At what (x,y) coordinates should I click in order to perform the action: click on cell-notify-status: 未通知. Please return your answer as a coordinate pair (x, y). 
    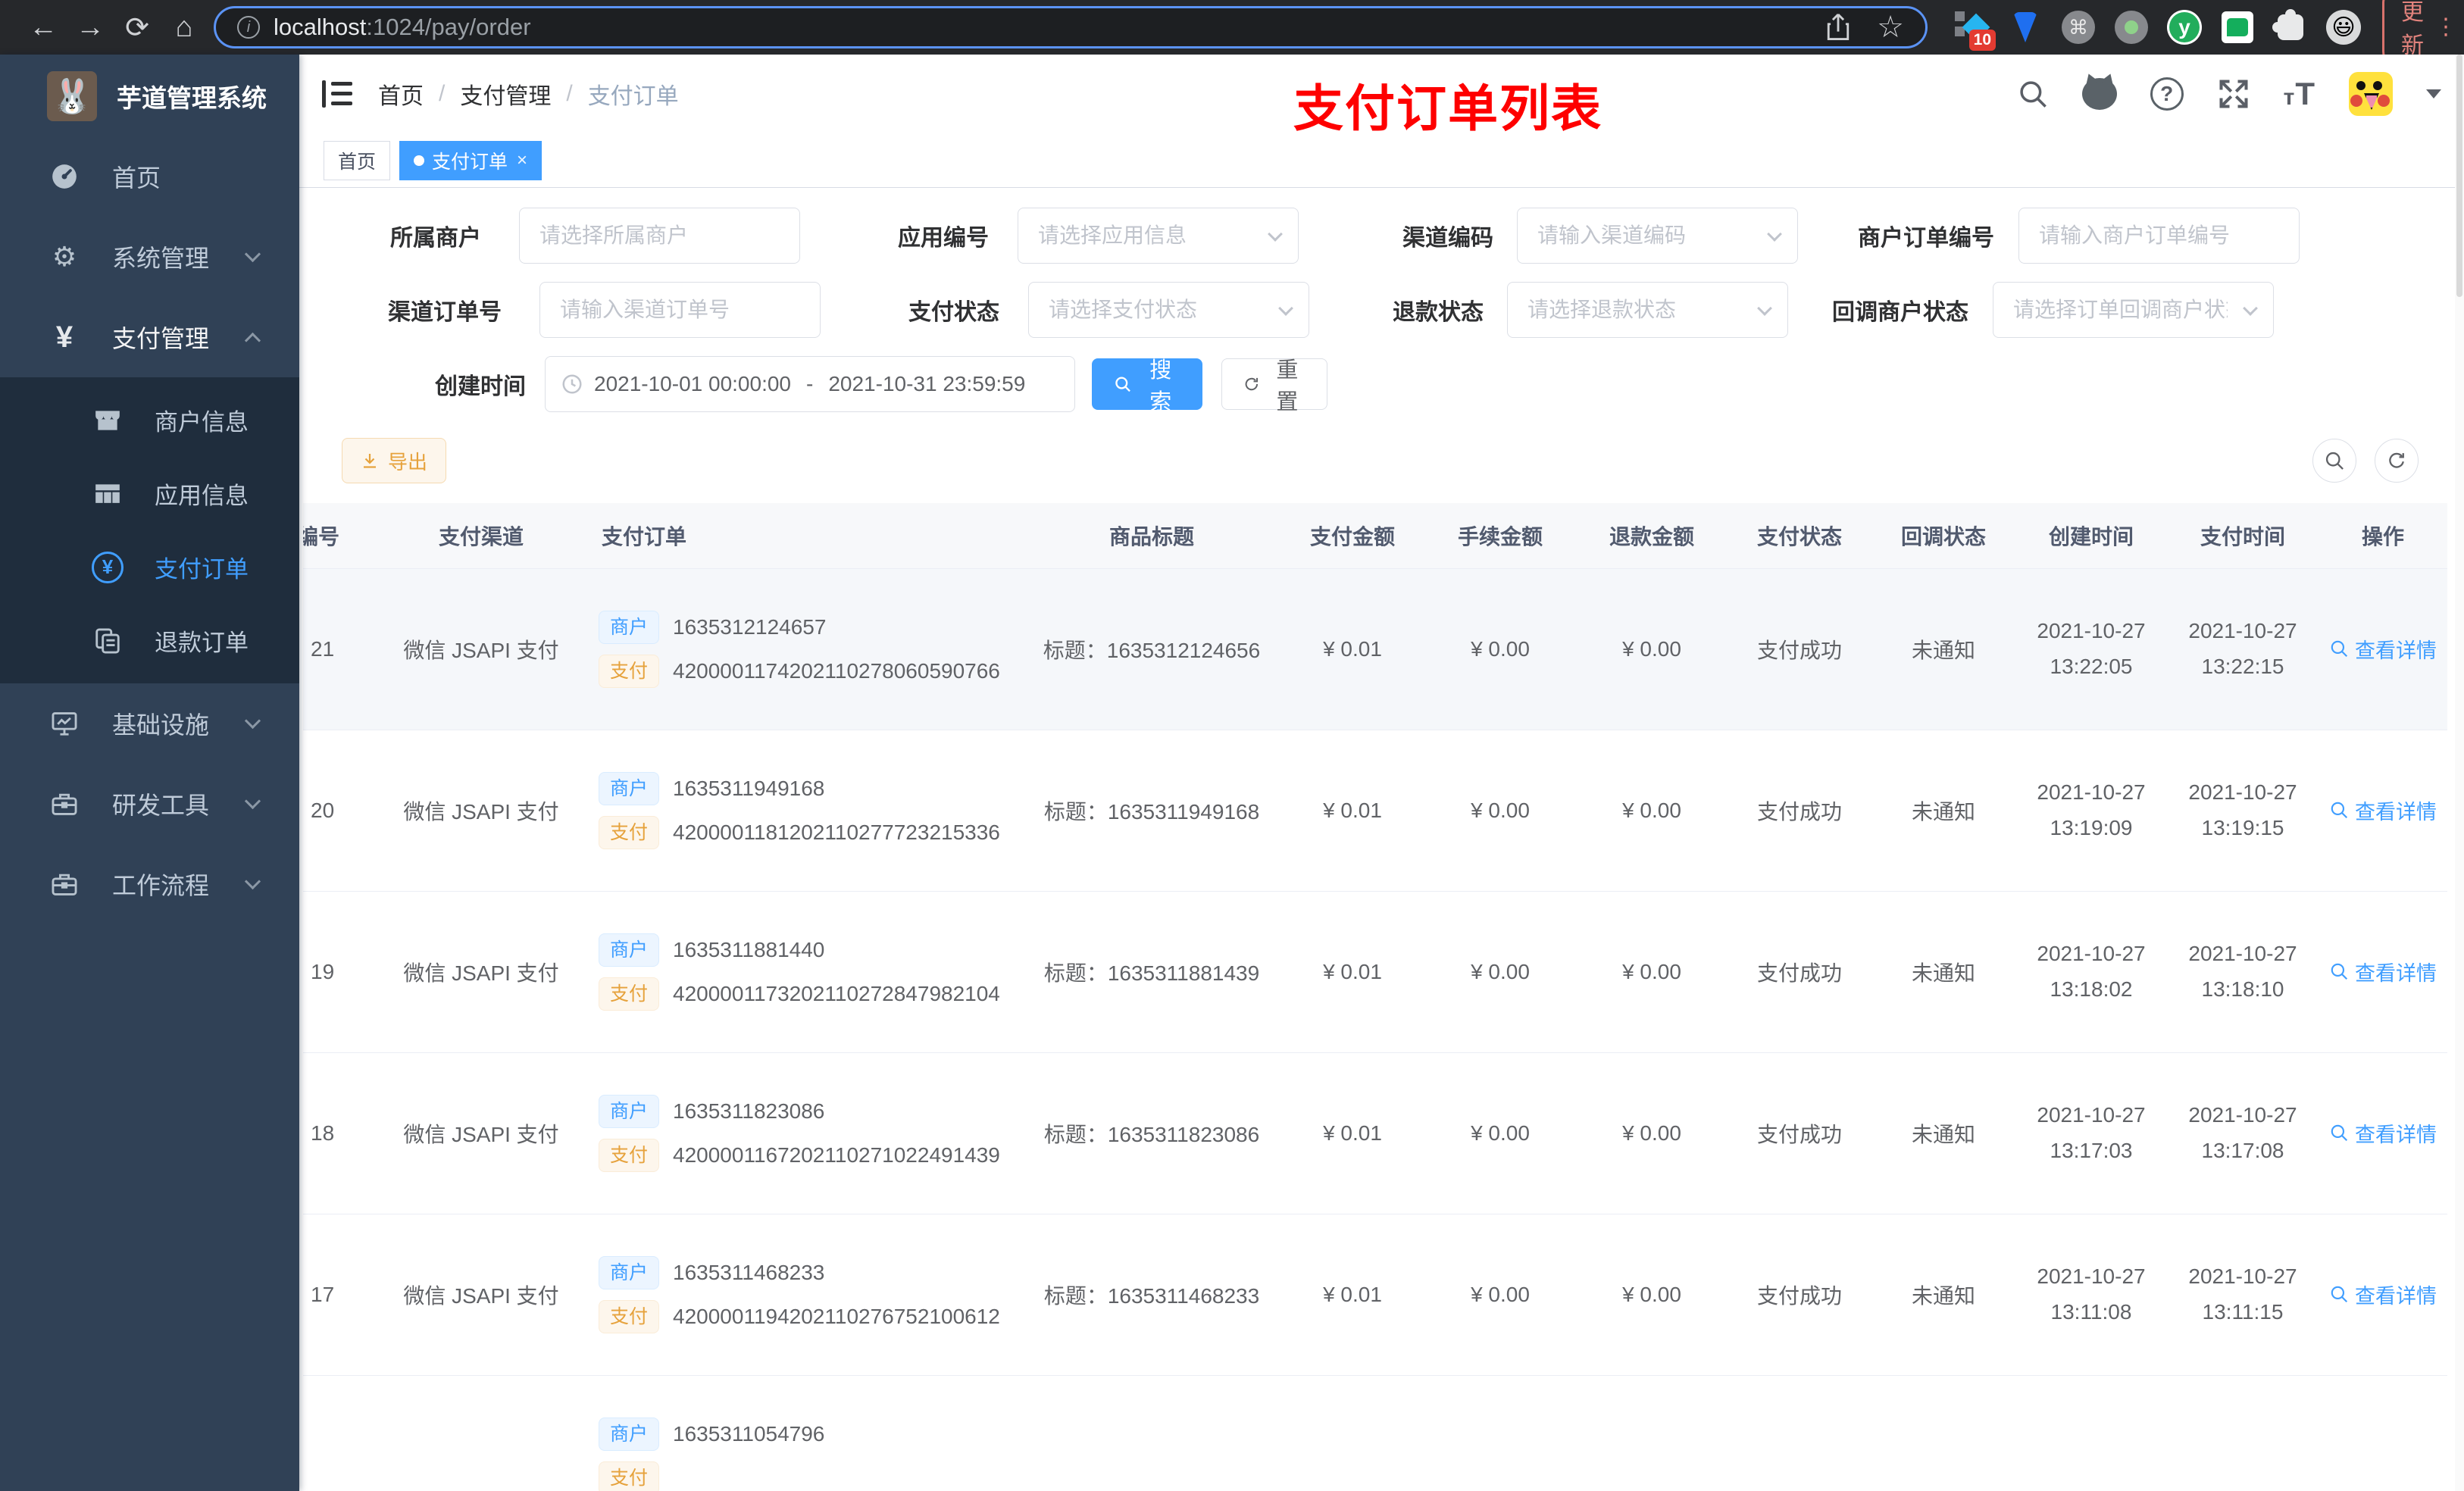
    Looking at the image, I should click on (1943, 811).